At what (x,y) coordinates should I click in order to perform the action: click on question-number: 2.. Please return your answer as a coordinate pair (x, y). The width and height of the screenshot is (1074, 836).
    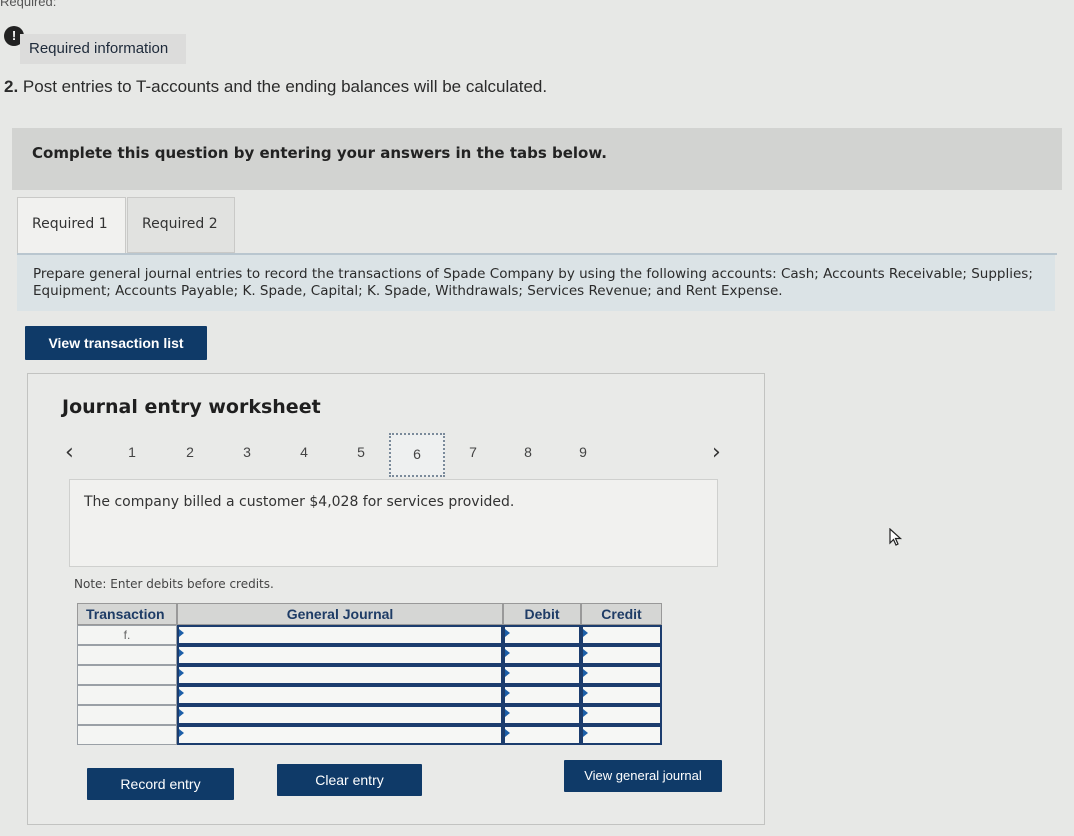
    Looking at the image, I should click on (11, 86).